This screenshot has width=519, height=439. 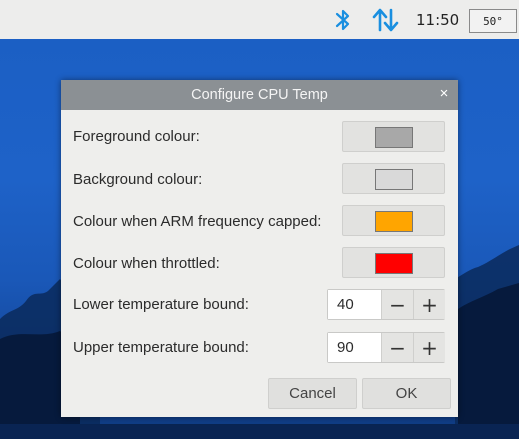 I want to click on foreground-colour-swatch, so click(x=394, y=137).